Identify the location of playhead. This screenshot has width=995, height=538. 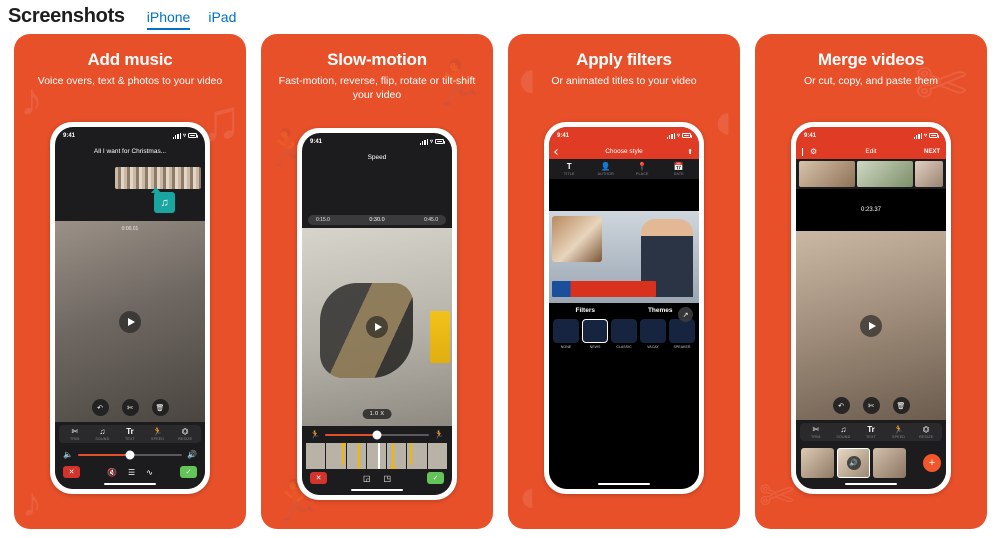
(379, 456).